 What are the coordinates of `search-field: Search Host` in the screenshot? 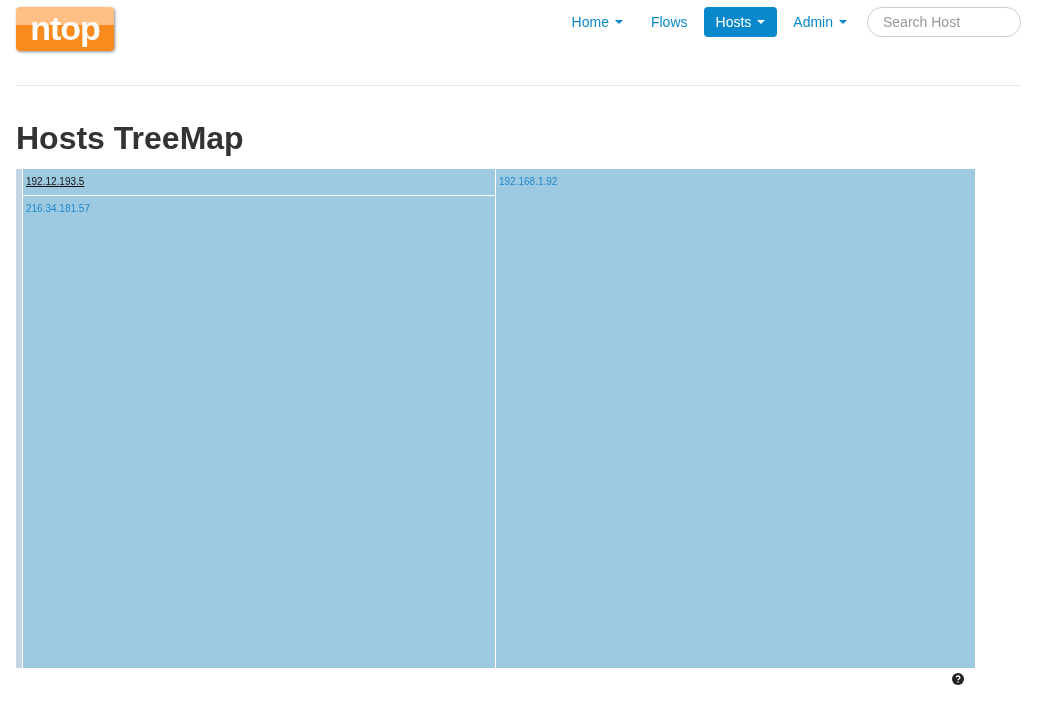 It's located at (944, 22).